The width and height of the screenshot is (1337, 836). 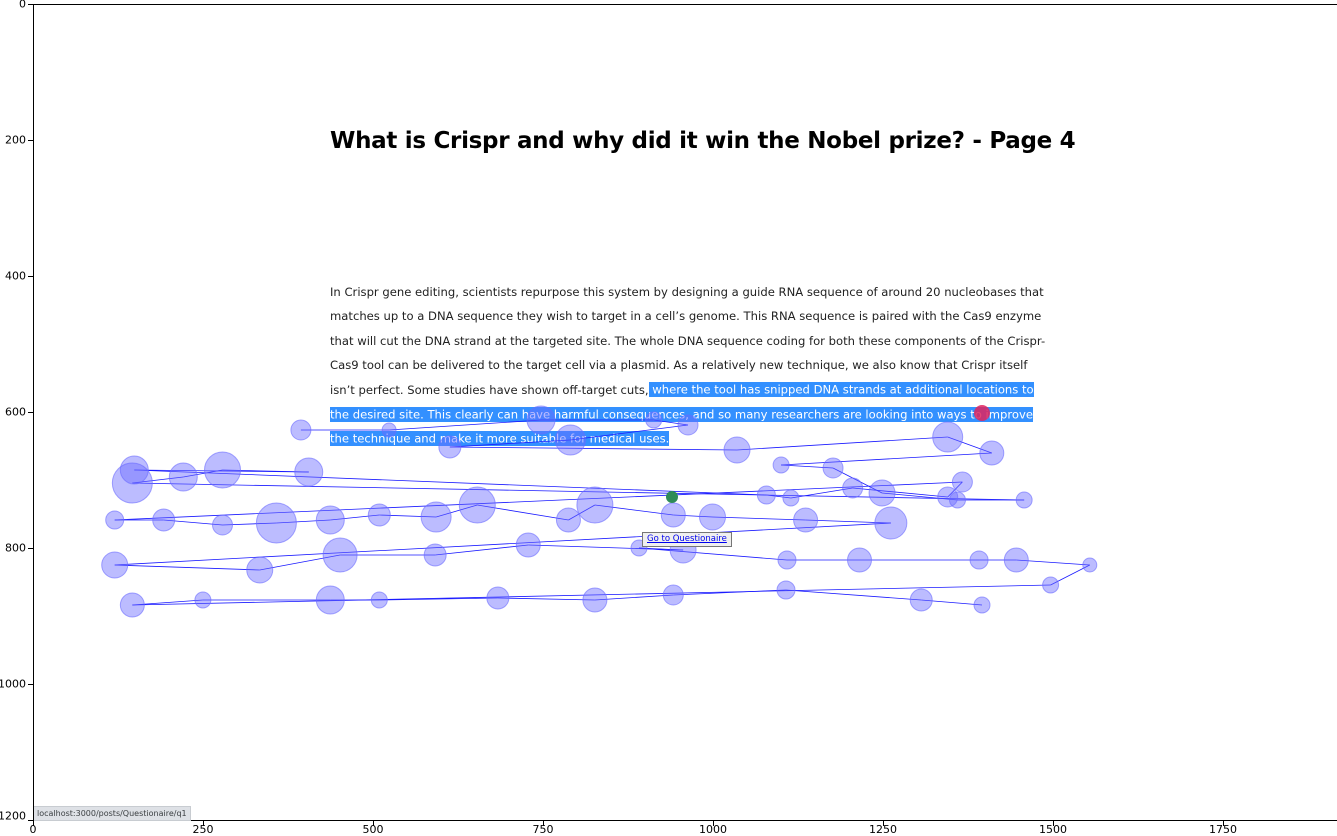 I want to click on x-tick-label: 0, so click(x=33, y=829).